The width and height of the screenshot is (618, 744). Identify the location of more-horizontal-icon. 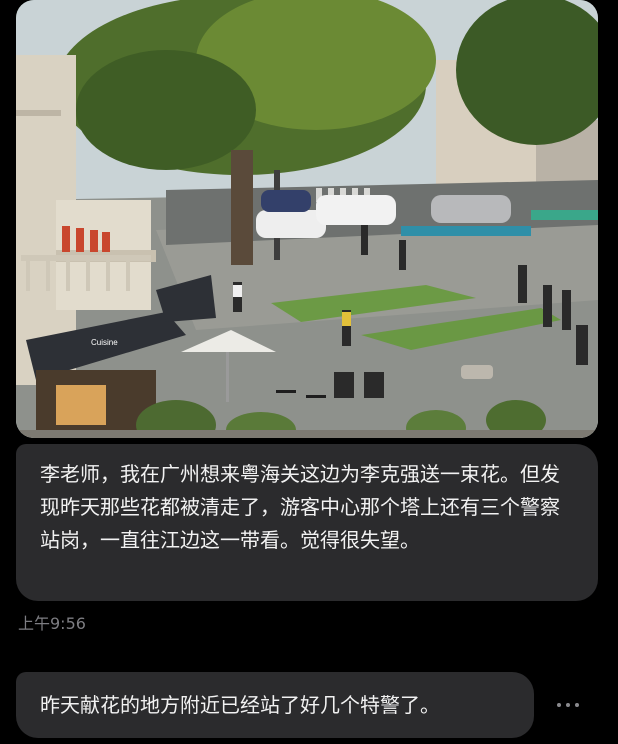
(559, 705).